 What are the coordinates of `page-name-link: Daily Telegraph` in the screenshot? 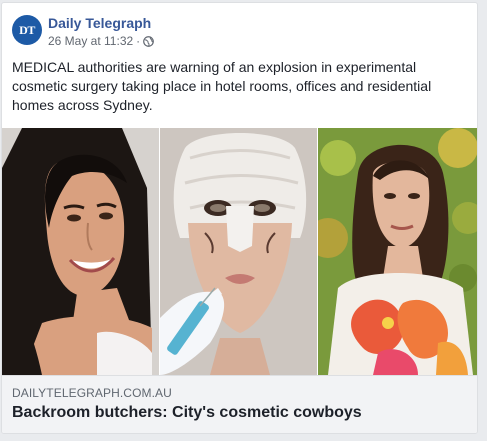 It's located at (99, 23).